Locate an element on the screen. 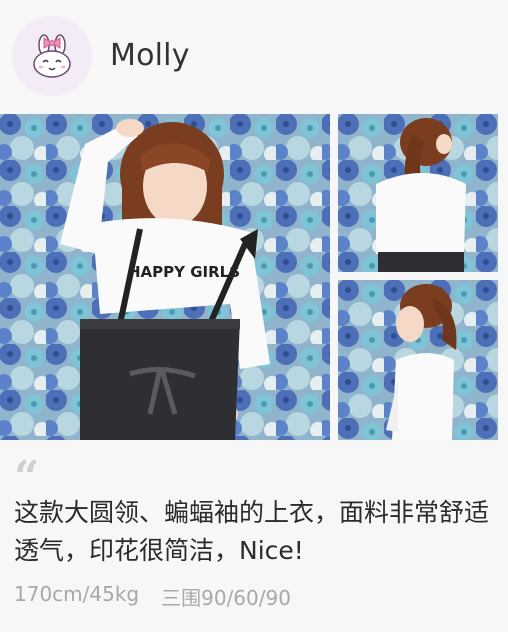  review-text: 这款大圆领、蝙蝠袖的上衣，面料非常舒适透气，印花很简洁，Nice! is located at coordinates (252, 531).